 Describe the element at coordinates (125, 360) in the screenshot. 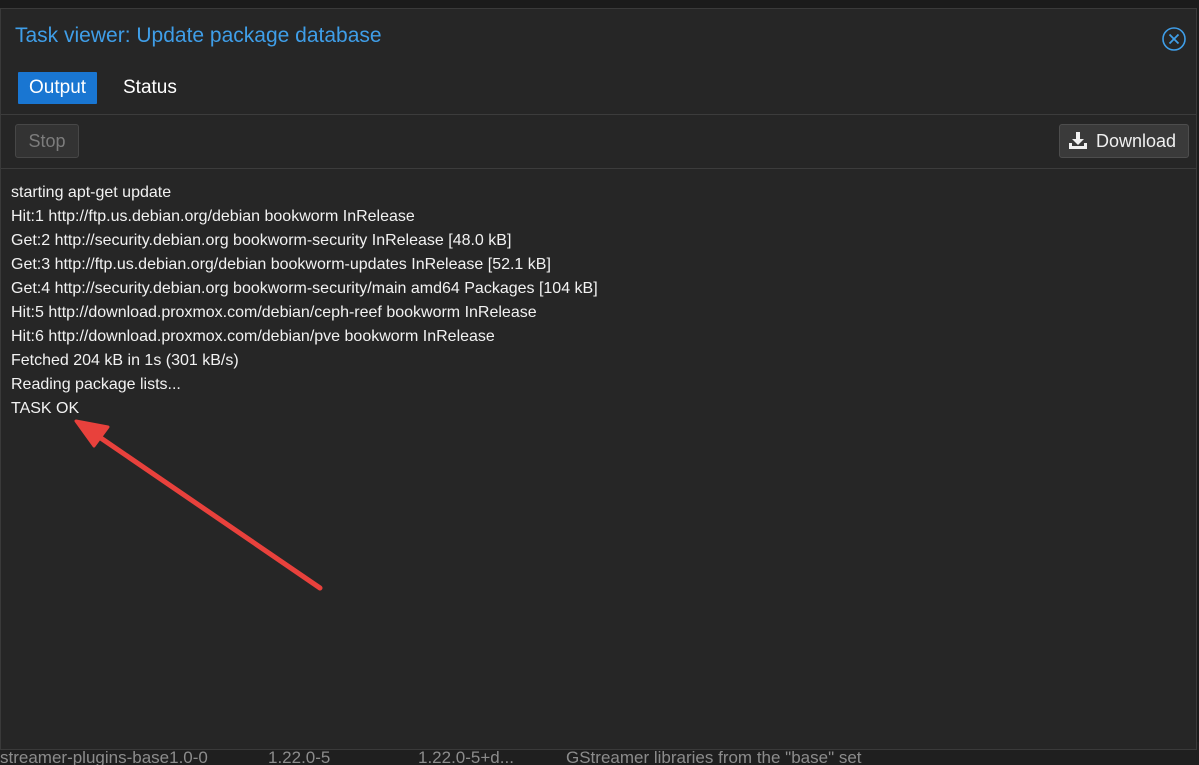

I see `log-line: Fetched 204 kB in 1s (301 kB/s)` at that location.